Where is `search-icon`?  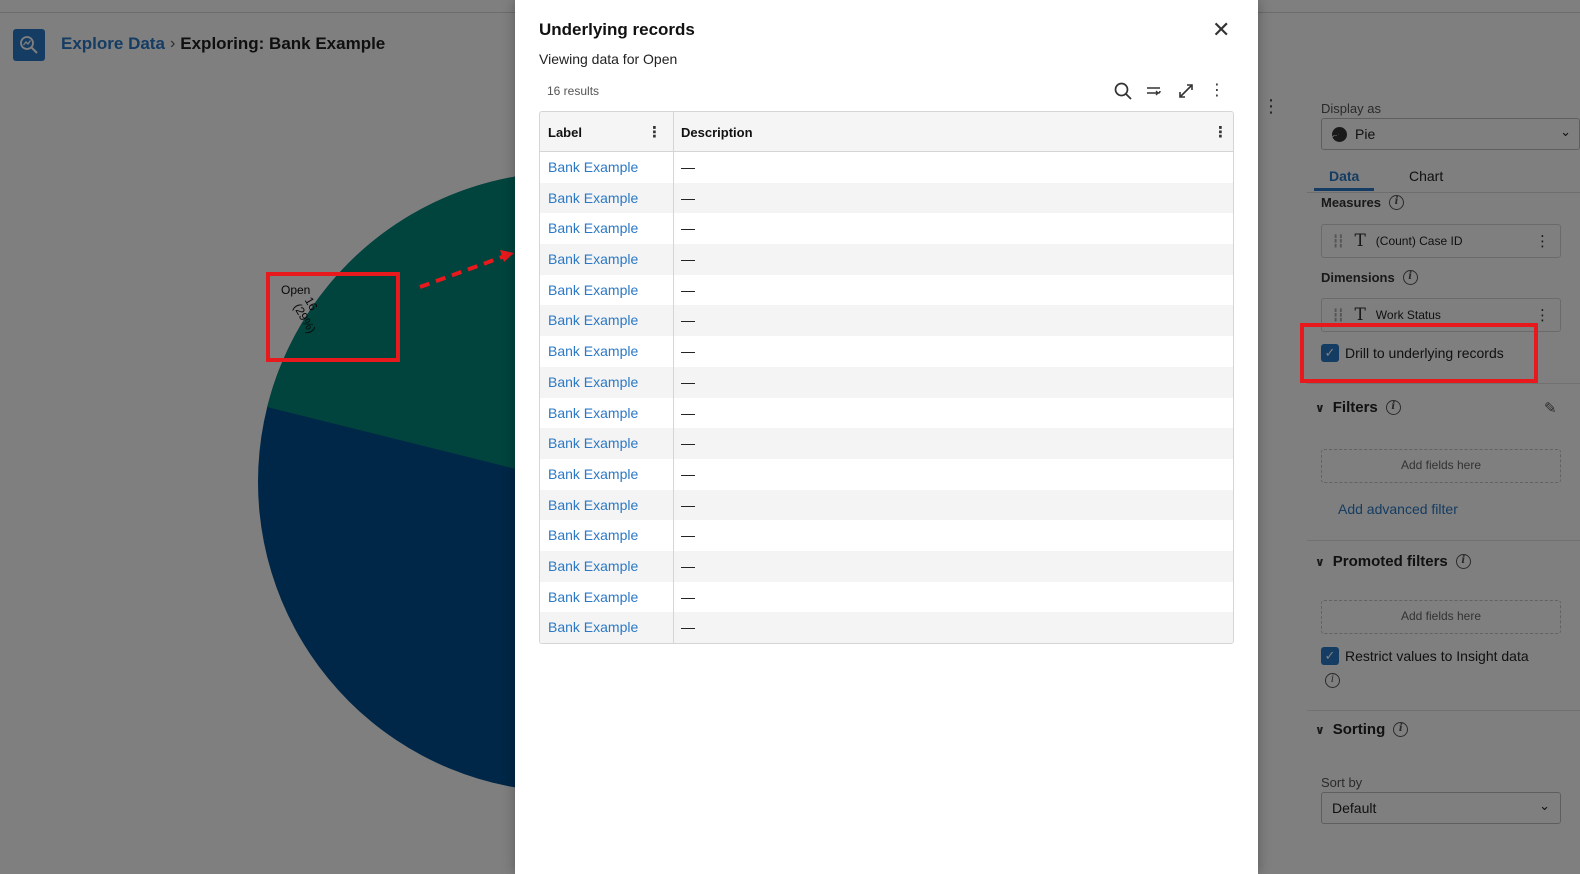
search-icon is located at coordinates (1123, 91).